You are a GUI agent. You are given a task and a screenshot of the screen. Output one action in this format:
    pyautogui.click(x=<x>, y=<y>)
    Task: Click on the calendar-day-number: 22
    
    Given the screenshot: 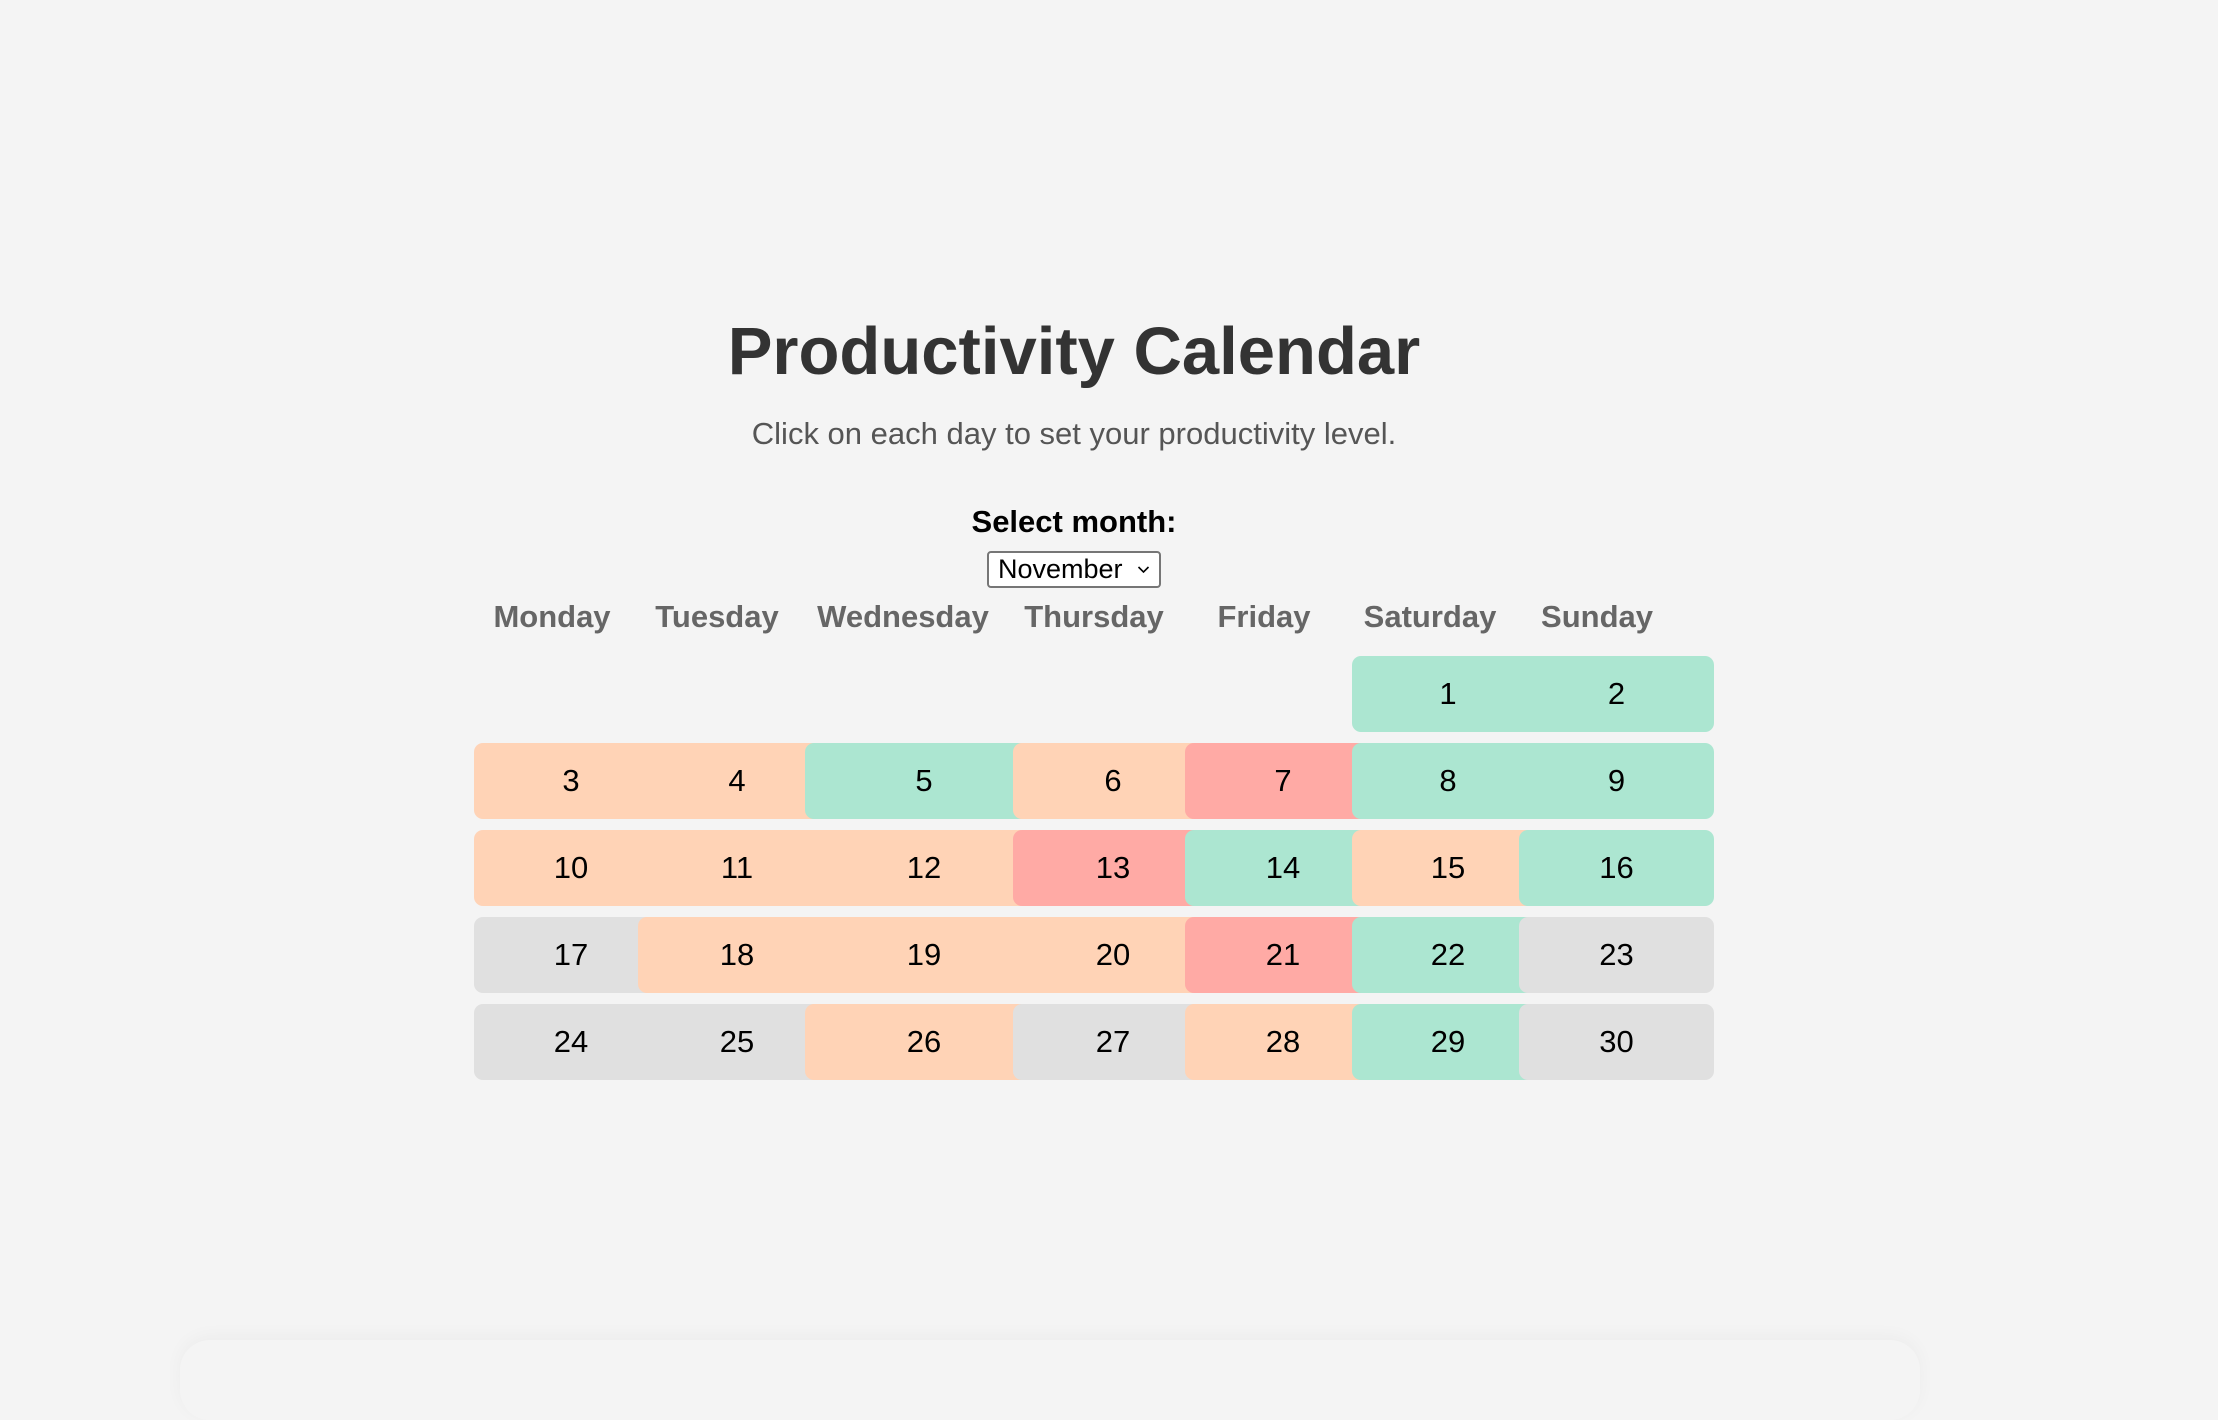 What is the action you would take?
    pyautogui.click(x=1448, y=954)
    